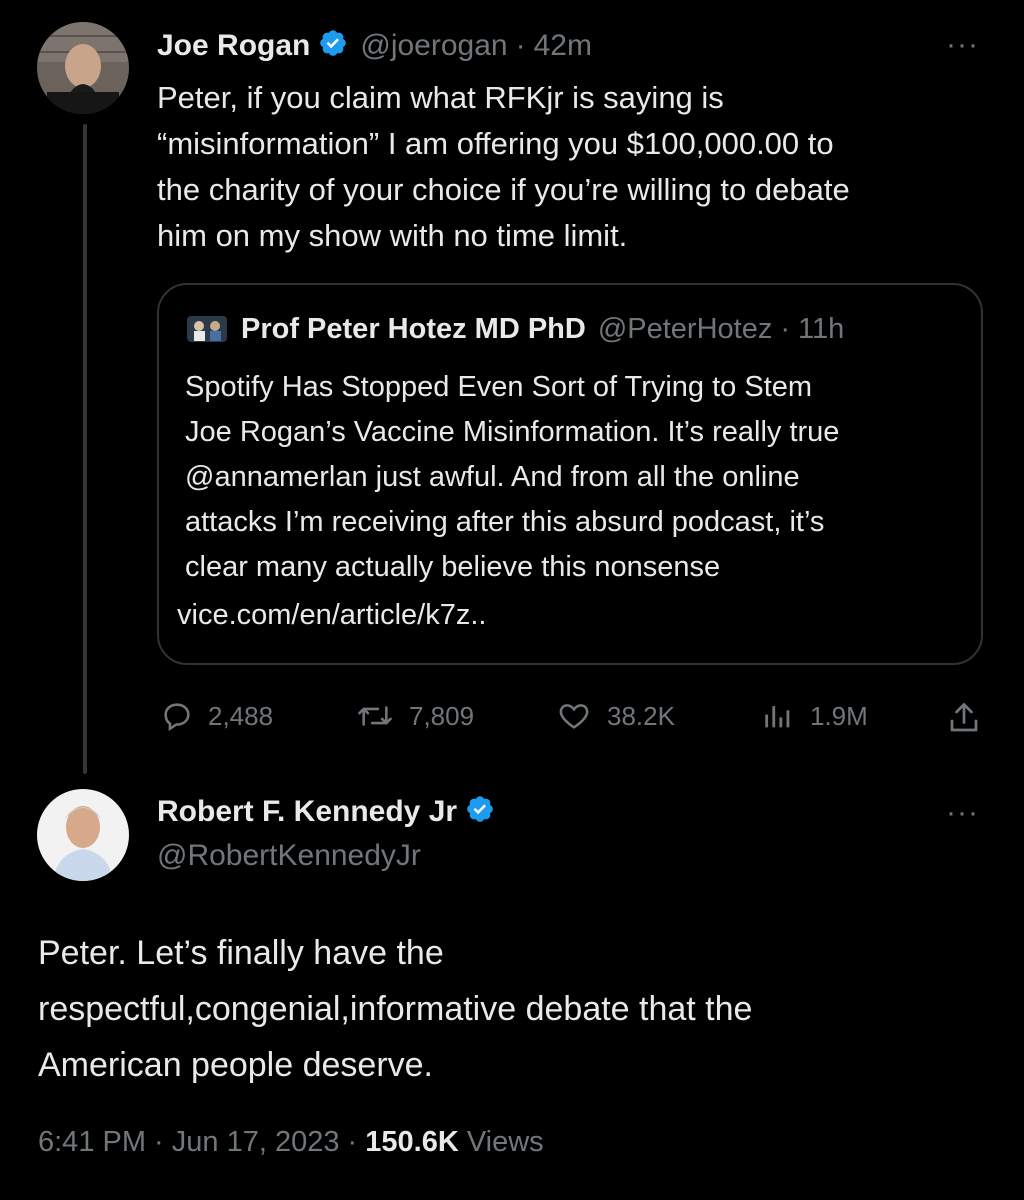 This screenshot has height=1200, width=1024. I want to click on retweet-button: 7,809, so click(414, 716).